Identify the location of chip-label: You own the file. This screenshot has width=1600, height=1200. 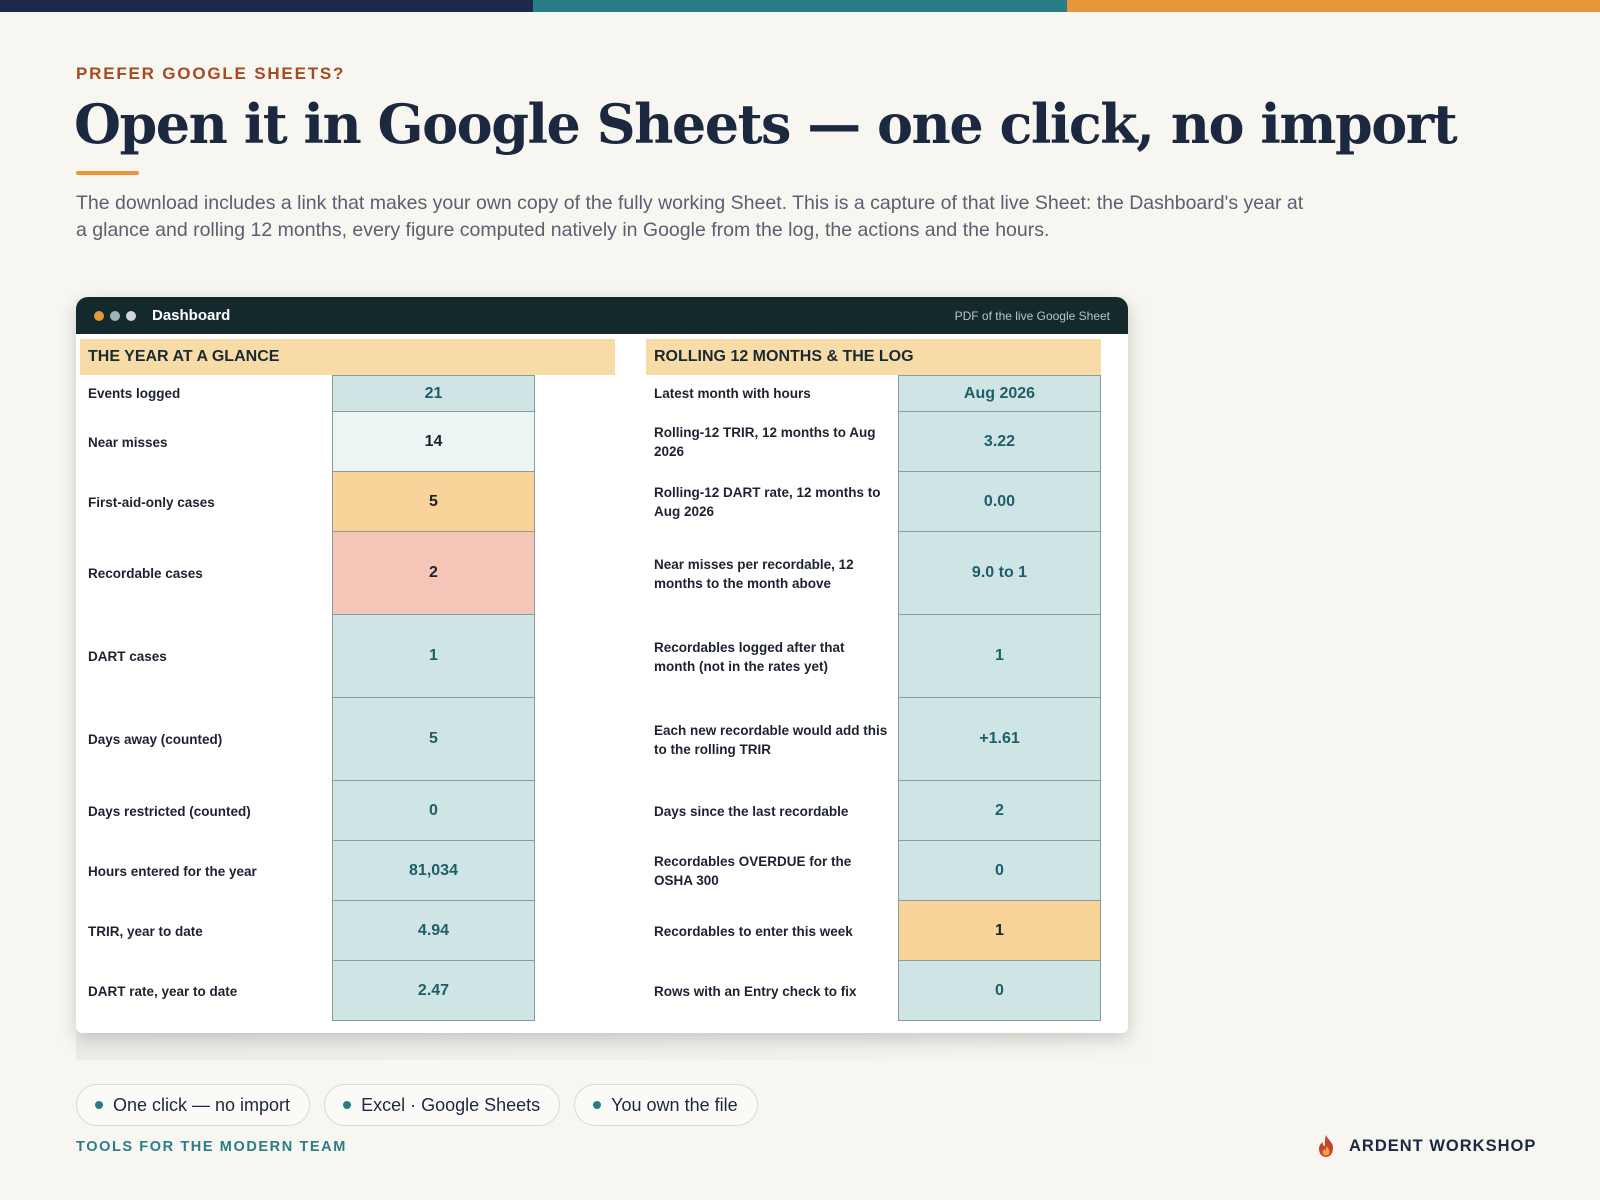
(674, 1104).